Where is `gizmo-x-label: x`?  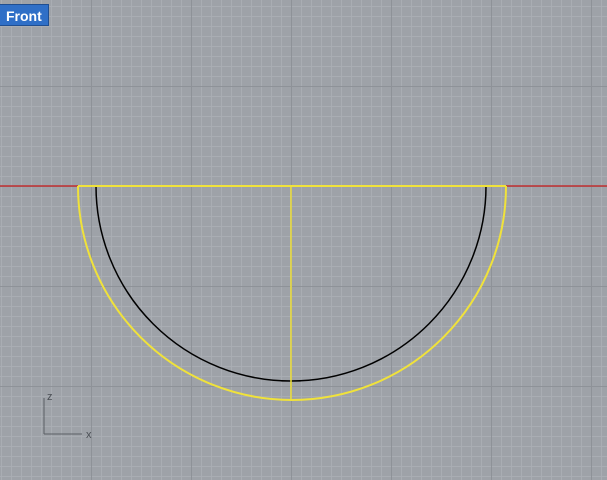
gizmo-x-label: x is located at coordinates (89, 435).